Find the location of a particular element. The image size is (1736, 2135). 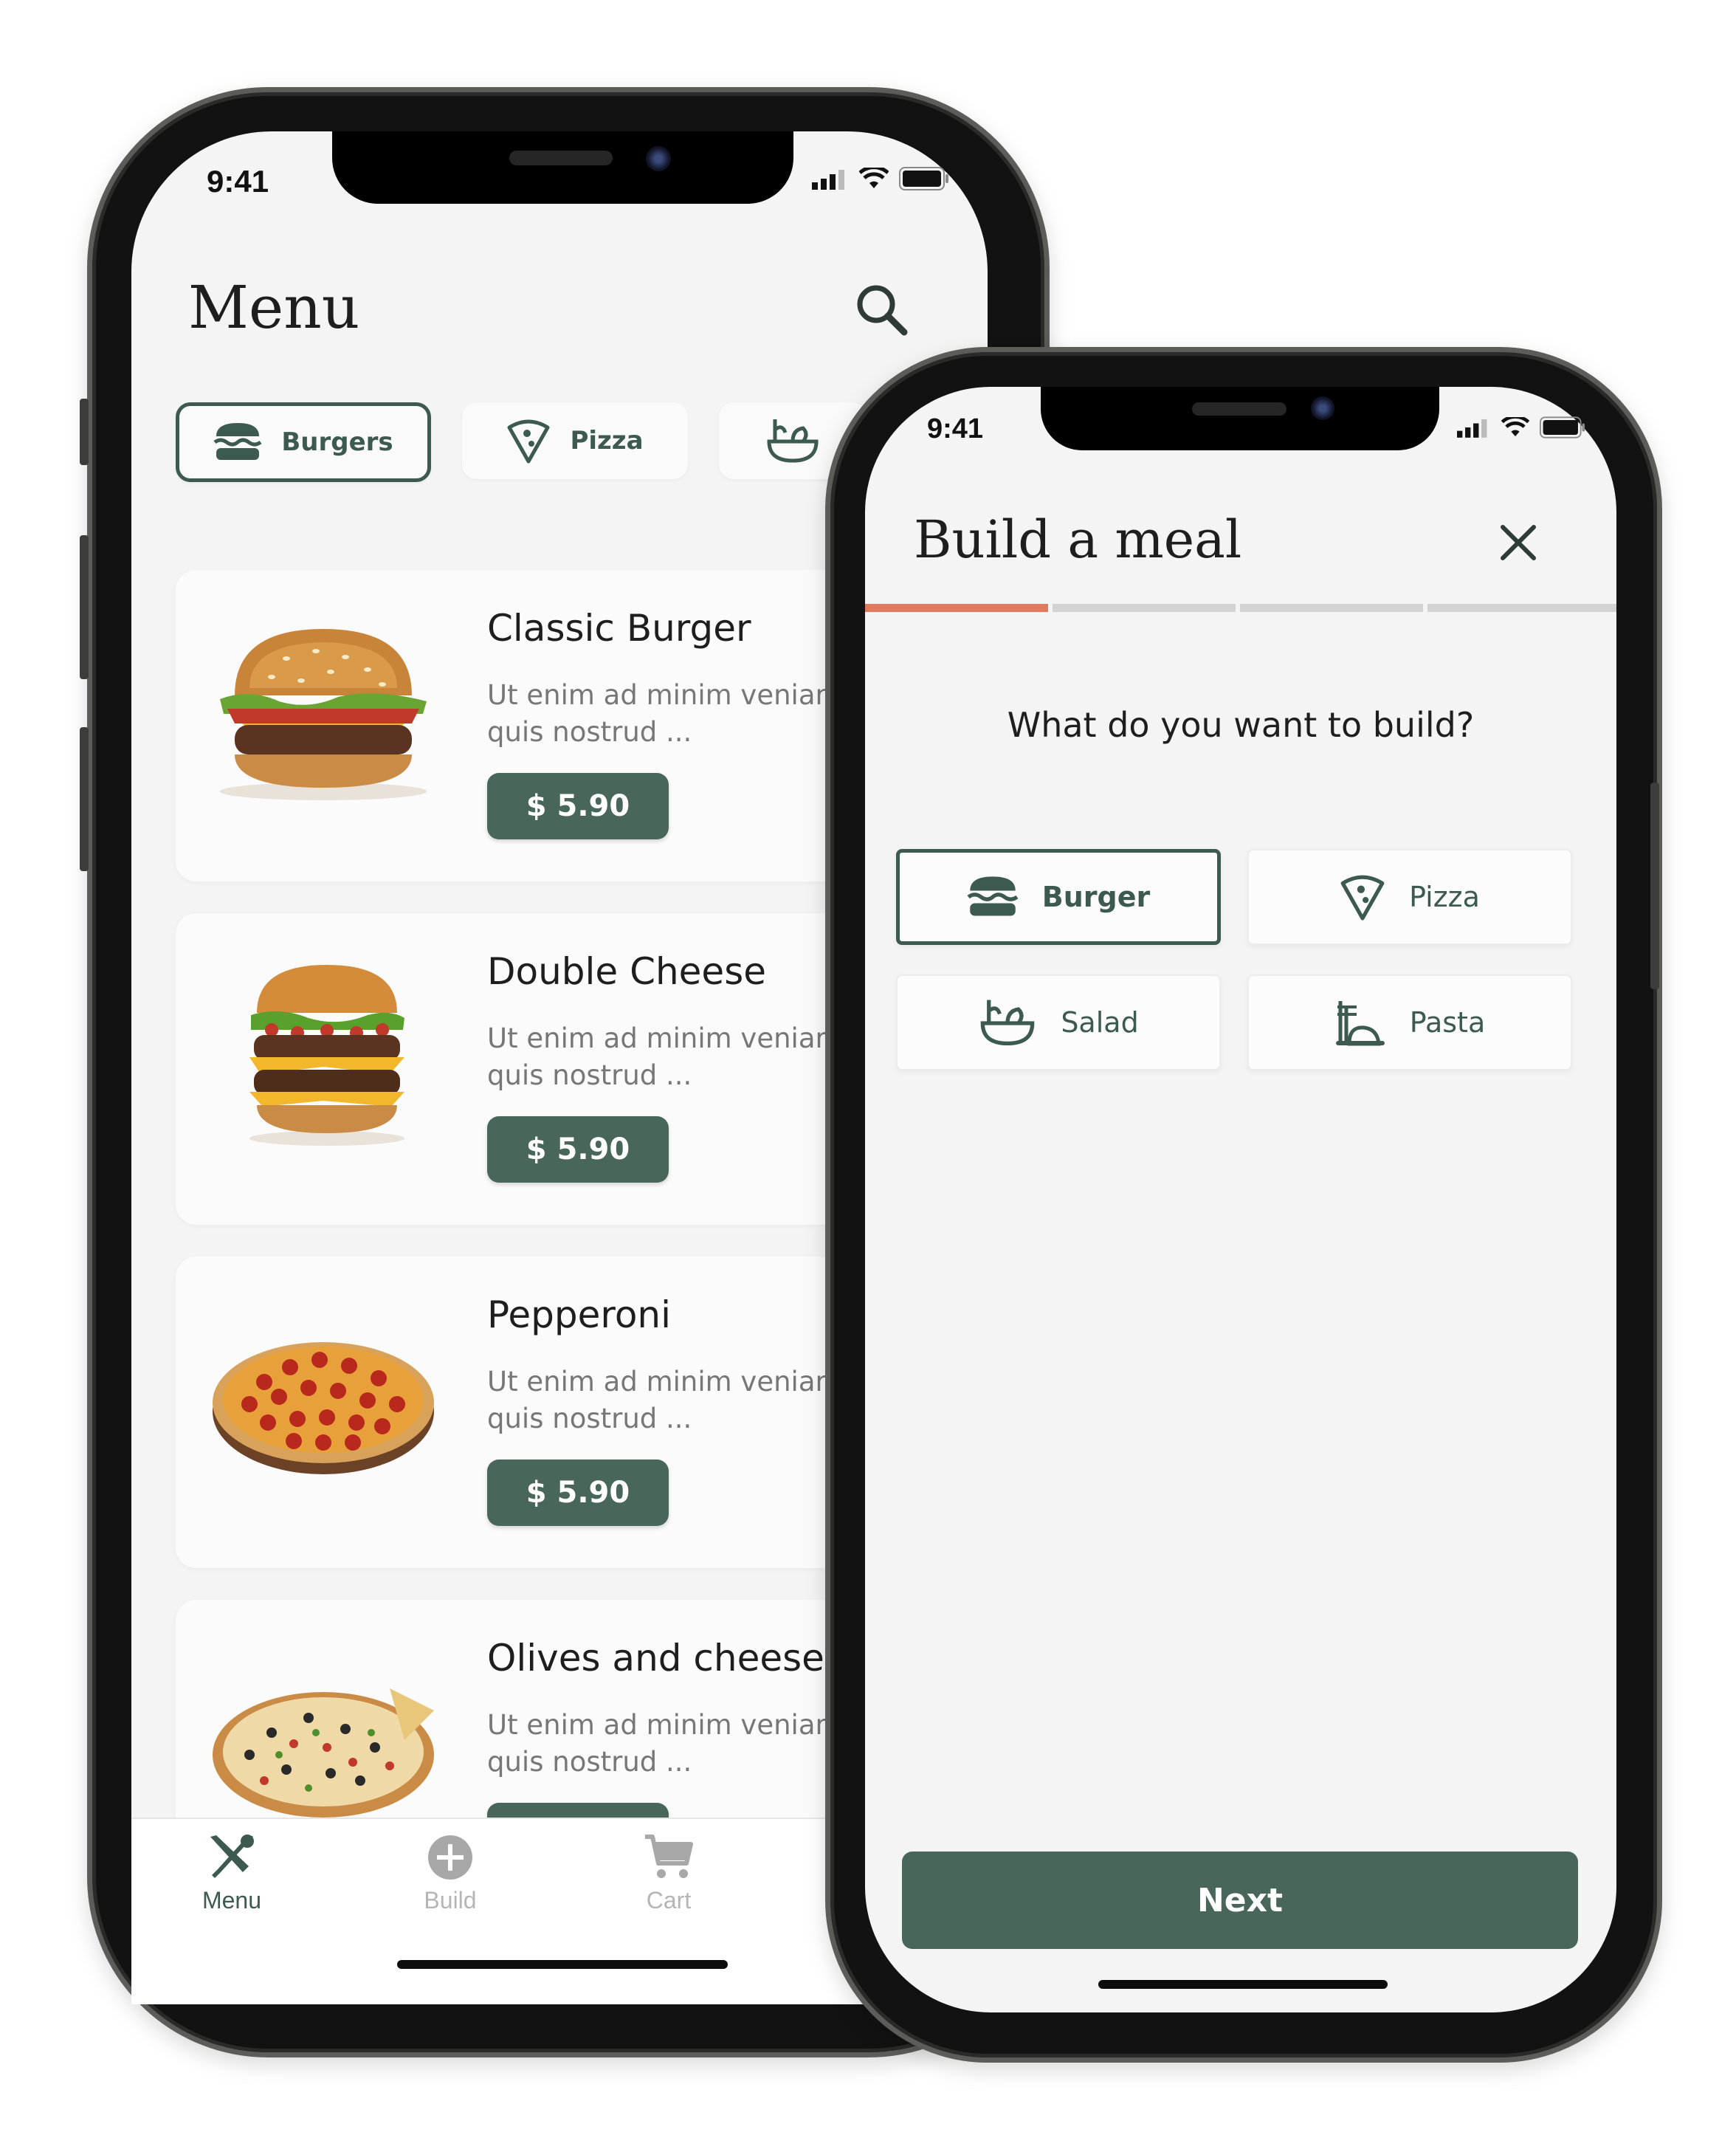

option-label: Pasta is located at coordinates (1447, 1022).